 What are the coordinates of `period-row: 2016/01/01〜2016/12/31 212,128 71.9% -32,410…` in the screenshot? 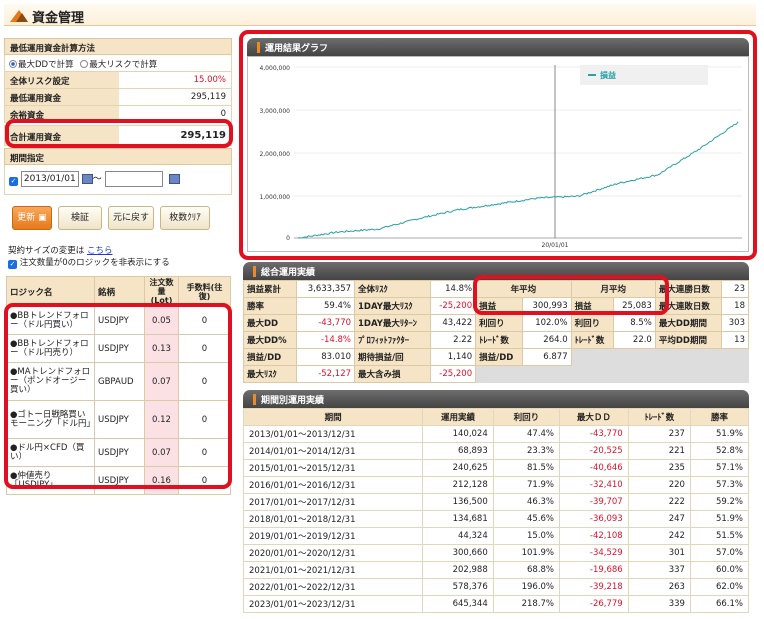 It's located at (496, 485).